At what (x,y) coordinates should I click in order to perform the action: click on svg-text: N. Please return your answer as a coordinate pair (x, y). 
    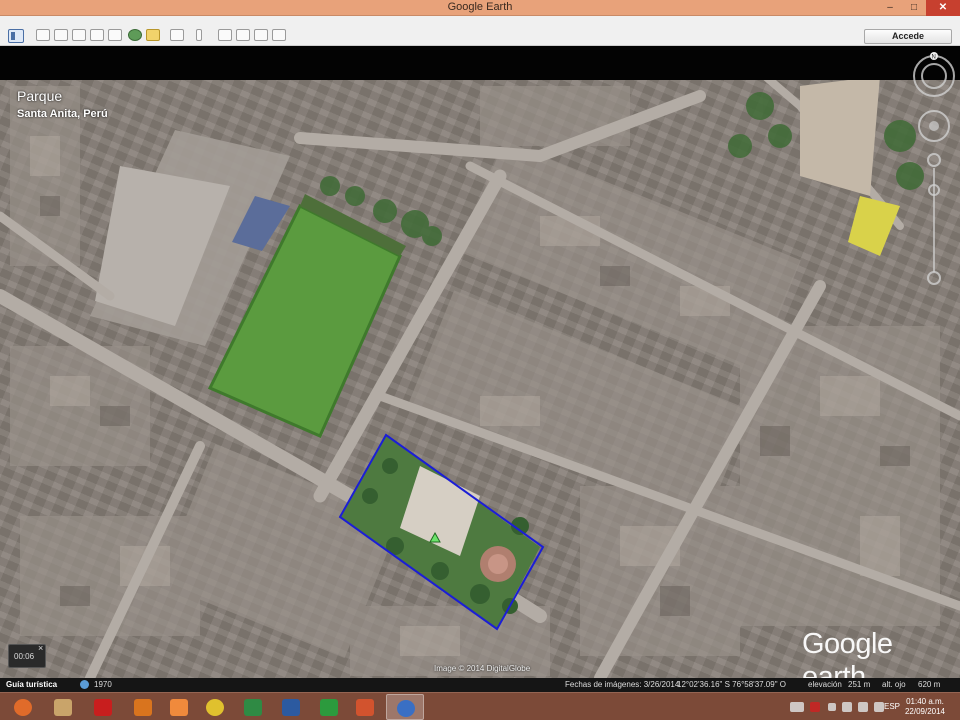
    Looking at the image, I should click on (934, 58).